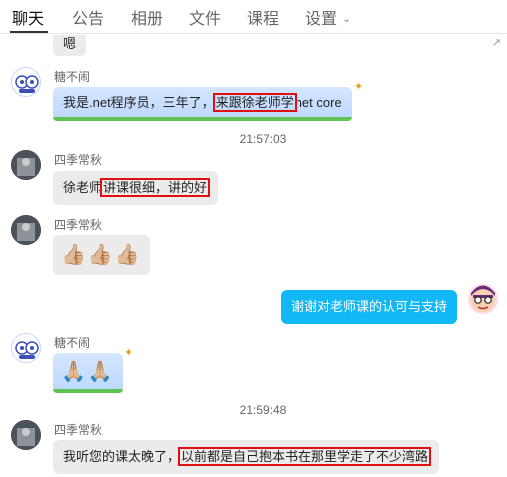 The height and width of the screenshot is (477, 507). I want to click on highlighted-text: 来跟徐老师学, so click(254, 102).